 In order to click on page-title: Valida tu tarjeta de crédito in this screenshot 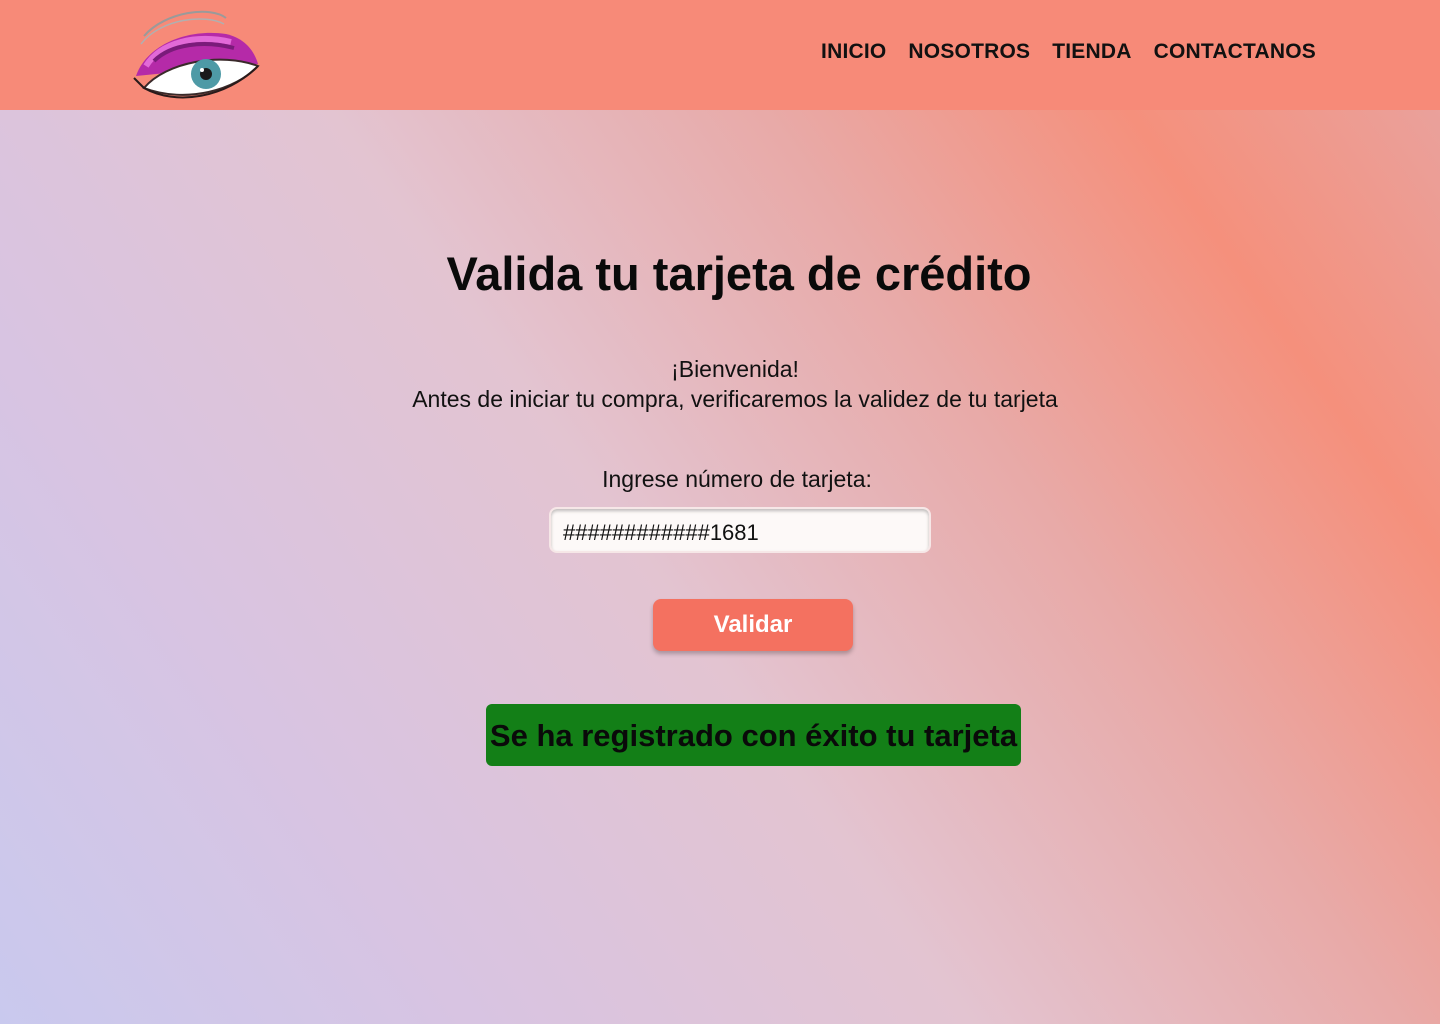, I will do `click(739, 273)`.